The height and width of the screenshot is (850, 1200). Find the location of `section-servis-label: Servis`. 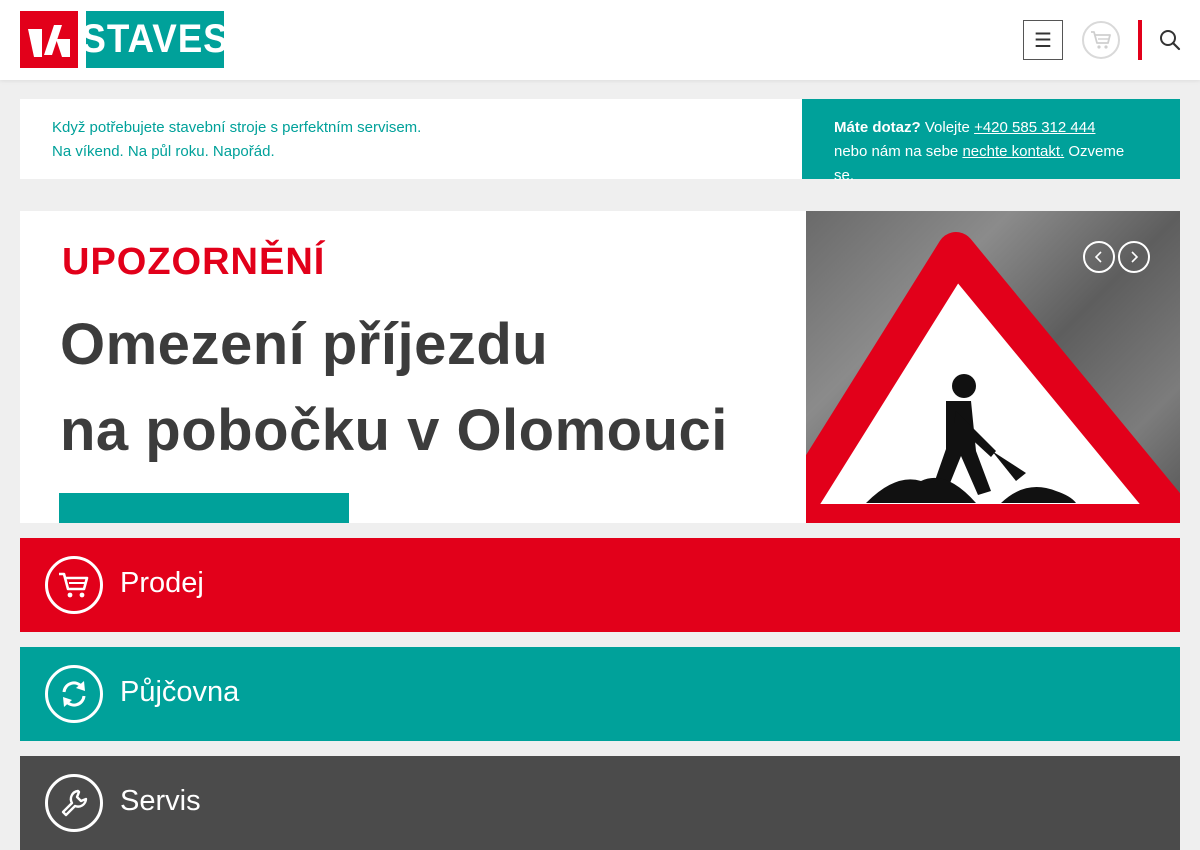

section-servis-label: Servis is located at coordinates (160, 801).